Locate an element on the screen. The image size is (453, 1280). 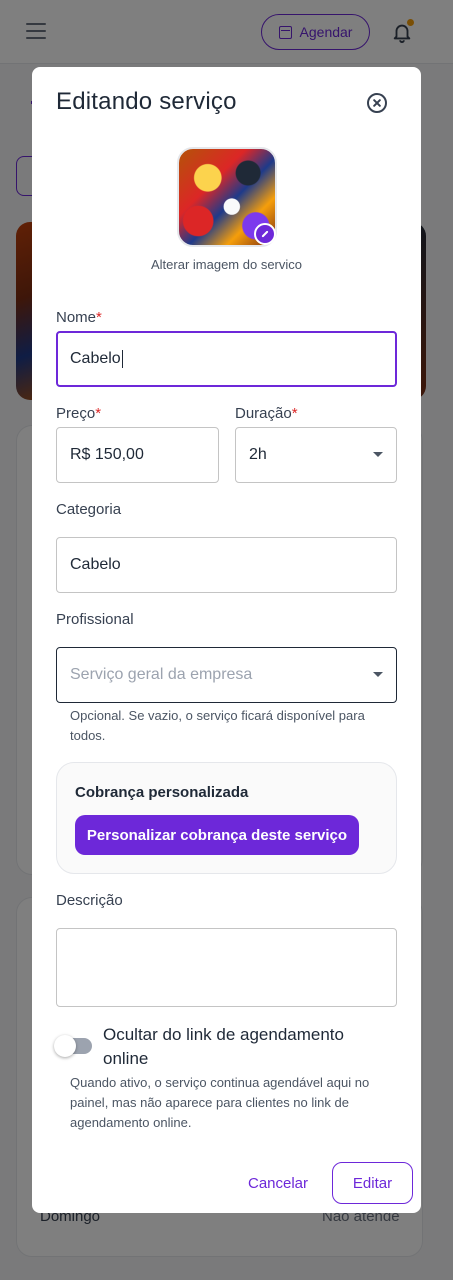
duration-select: 2h is located at coordinates (316, 455).